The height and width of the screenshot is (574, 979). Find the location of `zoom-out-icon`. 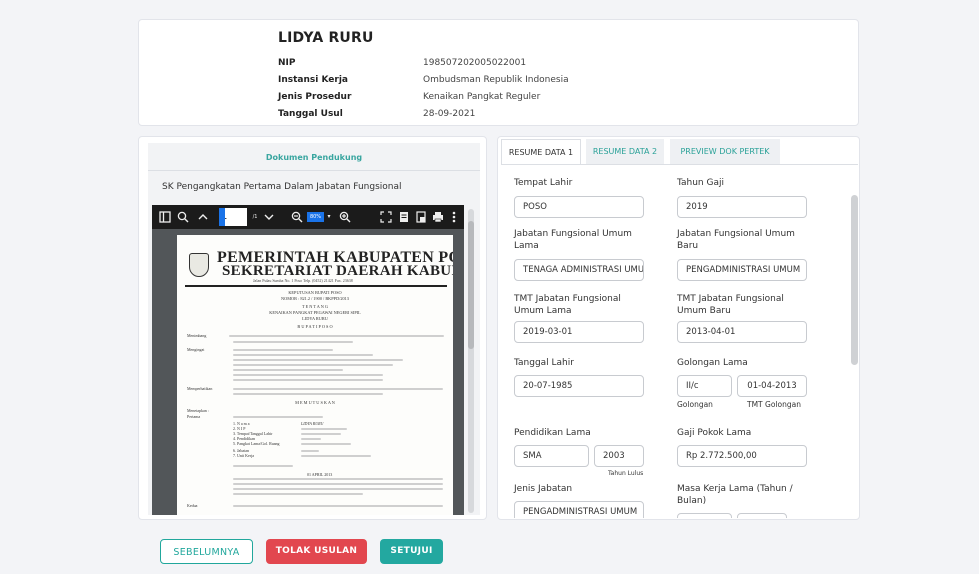

zoom-out-icon is located at coordinates (297, 217).